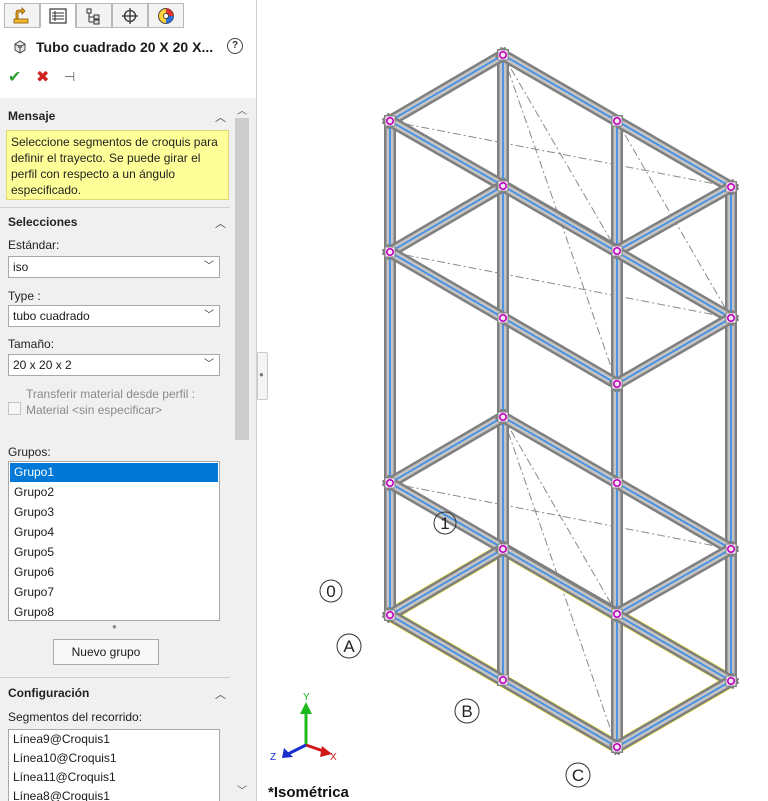 The image size is (768, 801). Describe the element at coordinates (42, 365) in the screenshot. I see `tamano-value: 20 x 20 x 2` at that location.